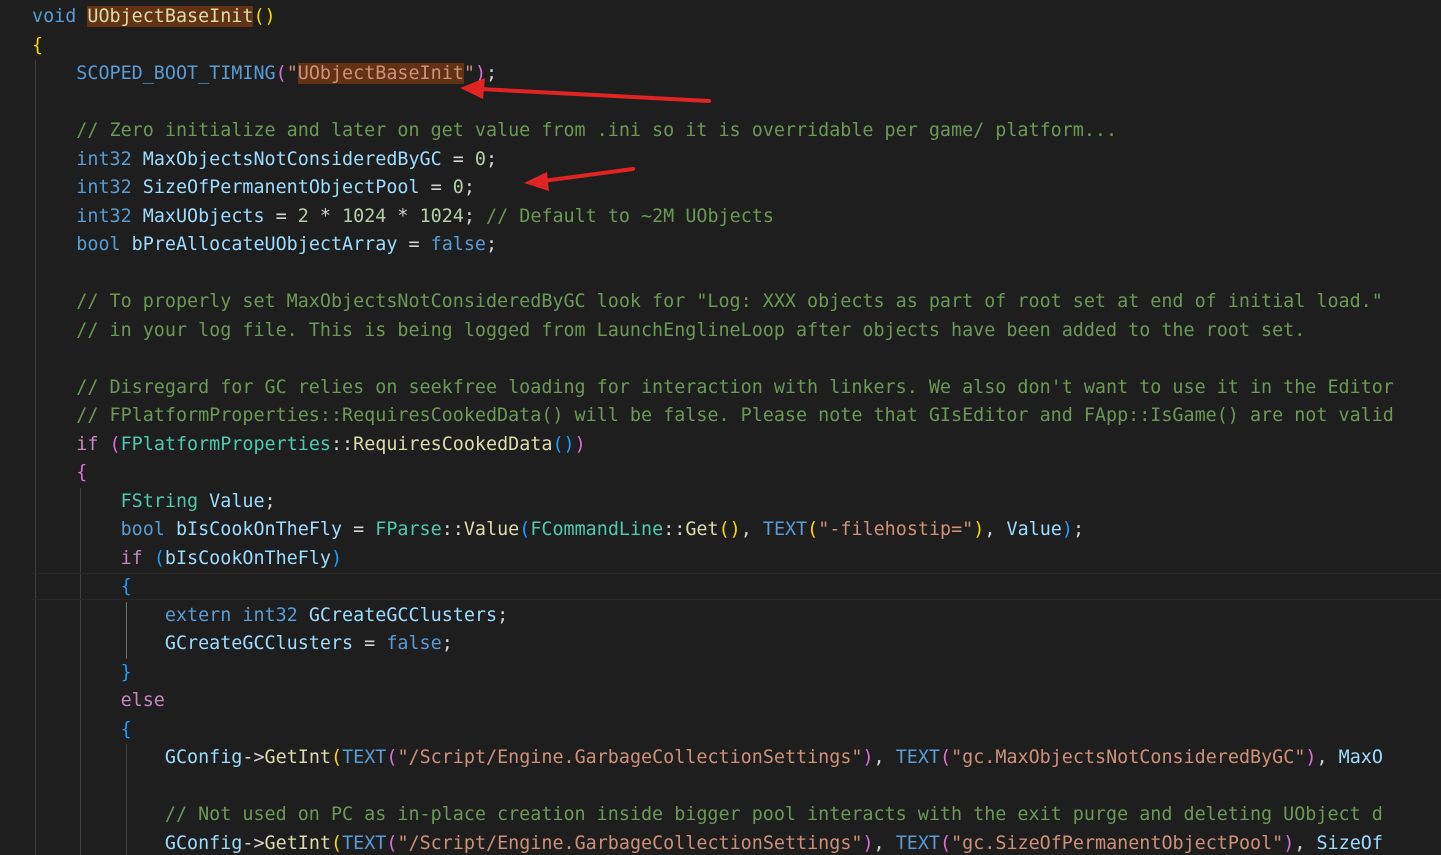 This screenshot has height=855, width=1441. I want to click on code-line-size-of-pool-decl: int32 SizeOfPermanentObjectPool = 0;, so click(253, 188).